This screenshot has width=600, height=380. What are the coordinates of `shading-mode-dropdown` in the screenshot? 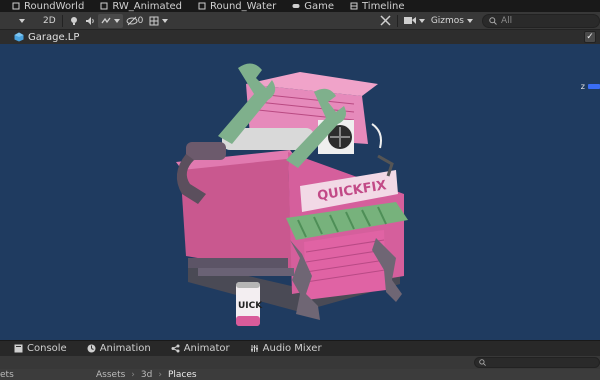 It's located at (20, 21).